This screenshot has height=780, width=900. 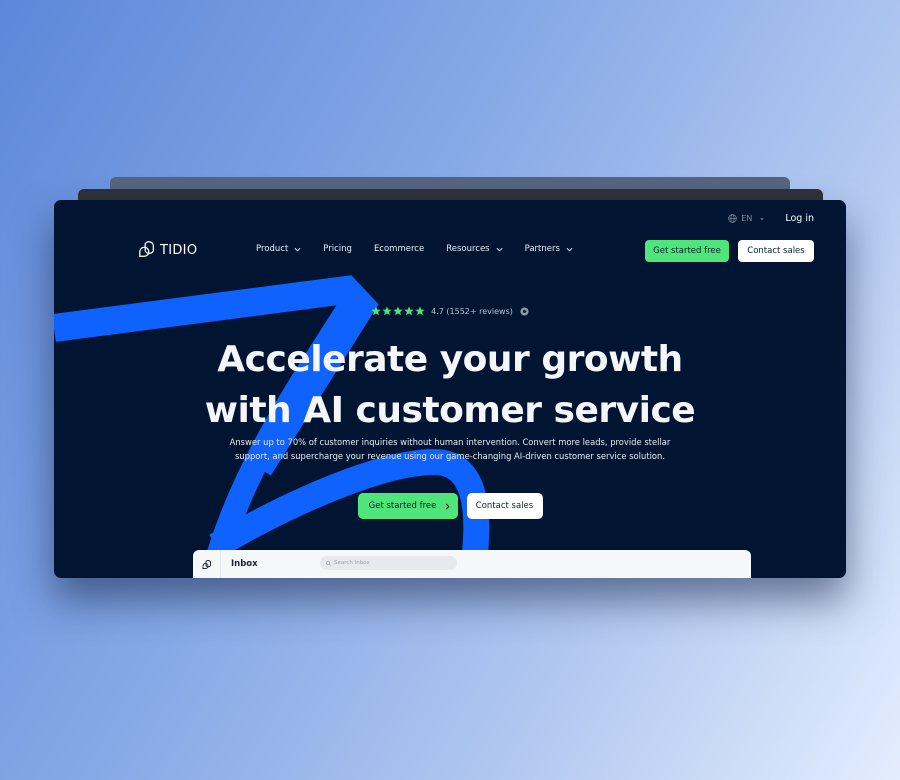 I want to click on tidio-logo: TIDIO, so click(x=167, y=250).